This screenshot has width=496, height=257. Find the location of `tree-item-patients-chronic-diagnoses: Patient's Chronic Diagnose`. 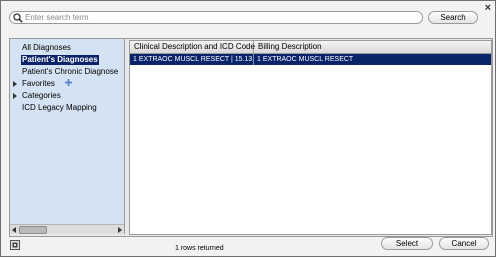

tree-item-patients-chronic-diagnoses: Patient's Chronic Diagnose is located at coordinates (70, 72).